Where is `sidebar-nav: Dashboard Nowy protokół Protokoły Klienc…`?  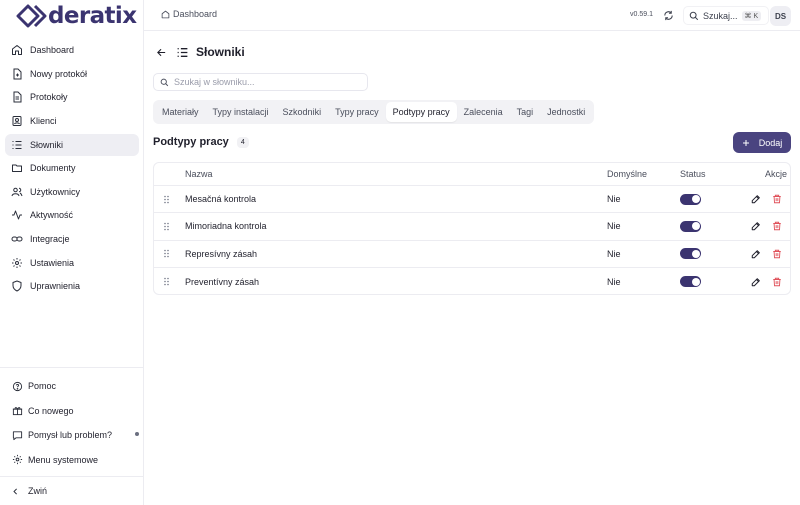 sidebar-nav: Dashboard Nowy protokół Protokoły Klienc… is located at coordinates (72, 169).